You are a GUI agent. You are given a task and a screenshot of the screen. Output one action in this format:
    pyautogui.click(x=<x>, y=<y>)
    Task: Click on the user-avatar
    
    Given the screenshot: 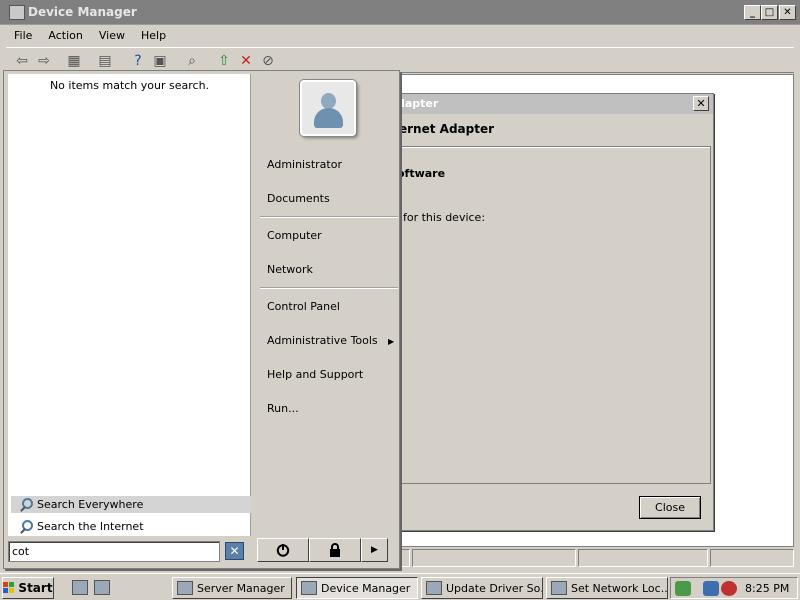 What is the action you would take?
    pyautogui.click(x=328, y=108)
    